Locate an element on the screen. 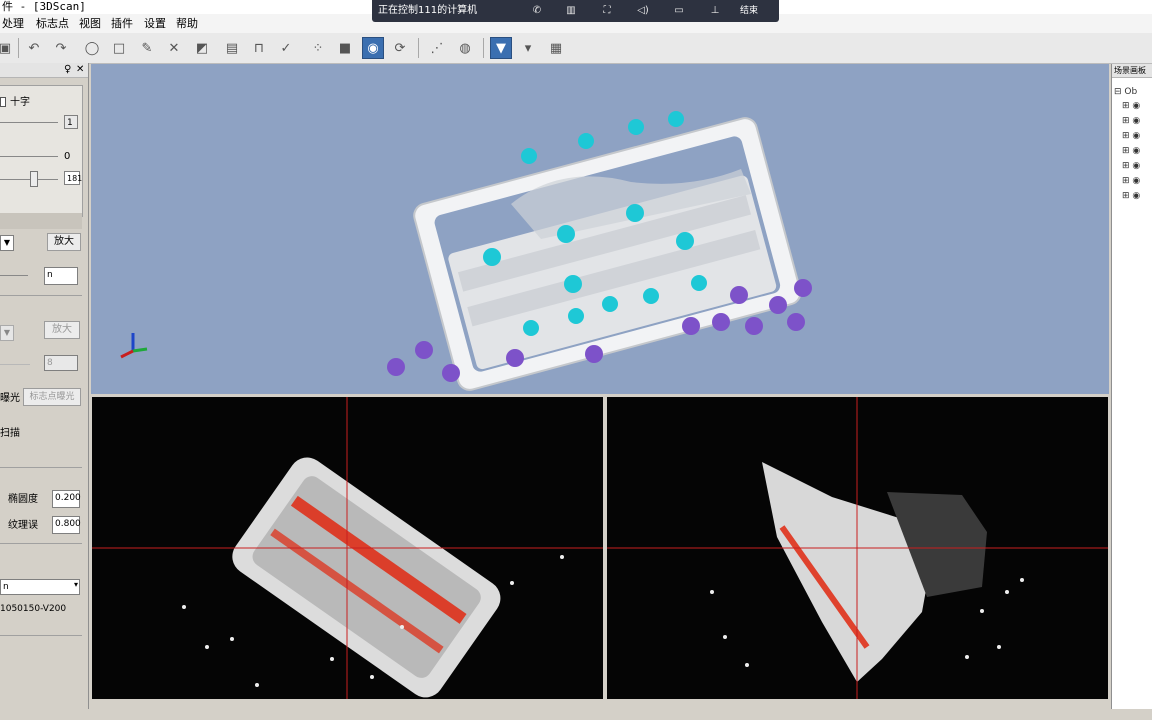  slider1-value: 1 is located at coordinates (71, 122).